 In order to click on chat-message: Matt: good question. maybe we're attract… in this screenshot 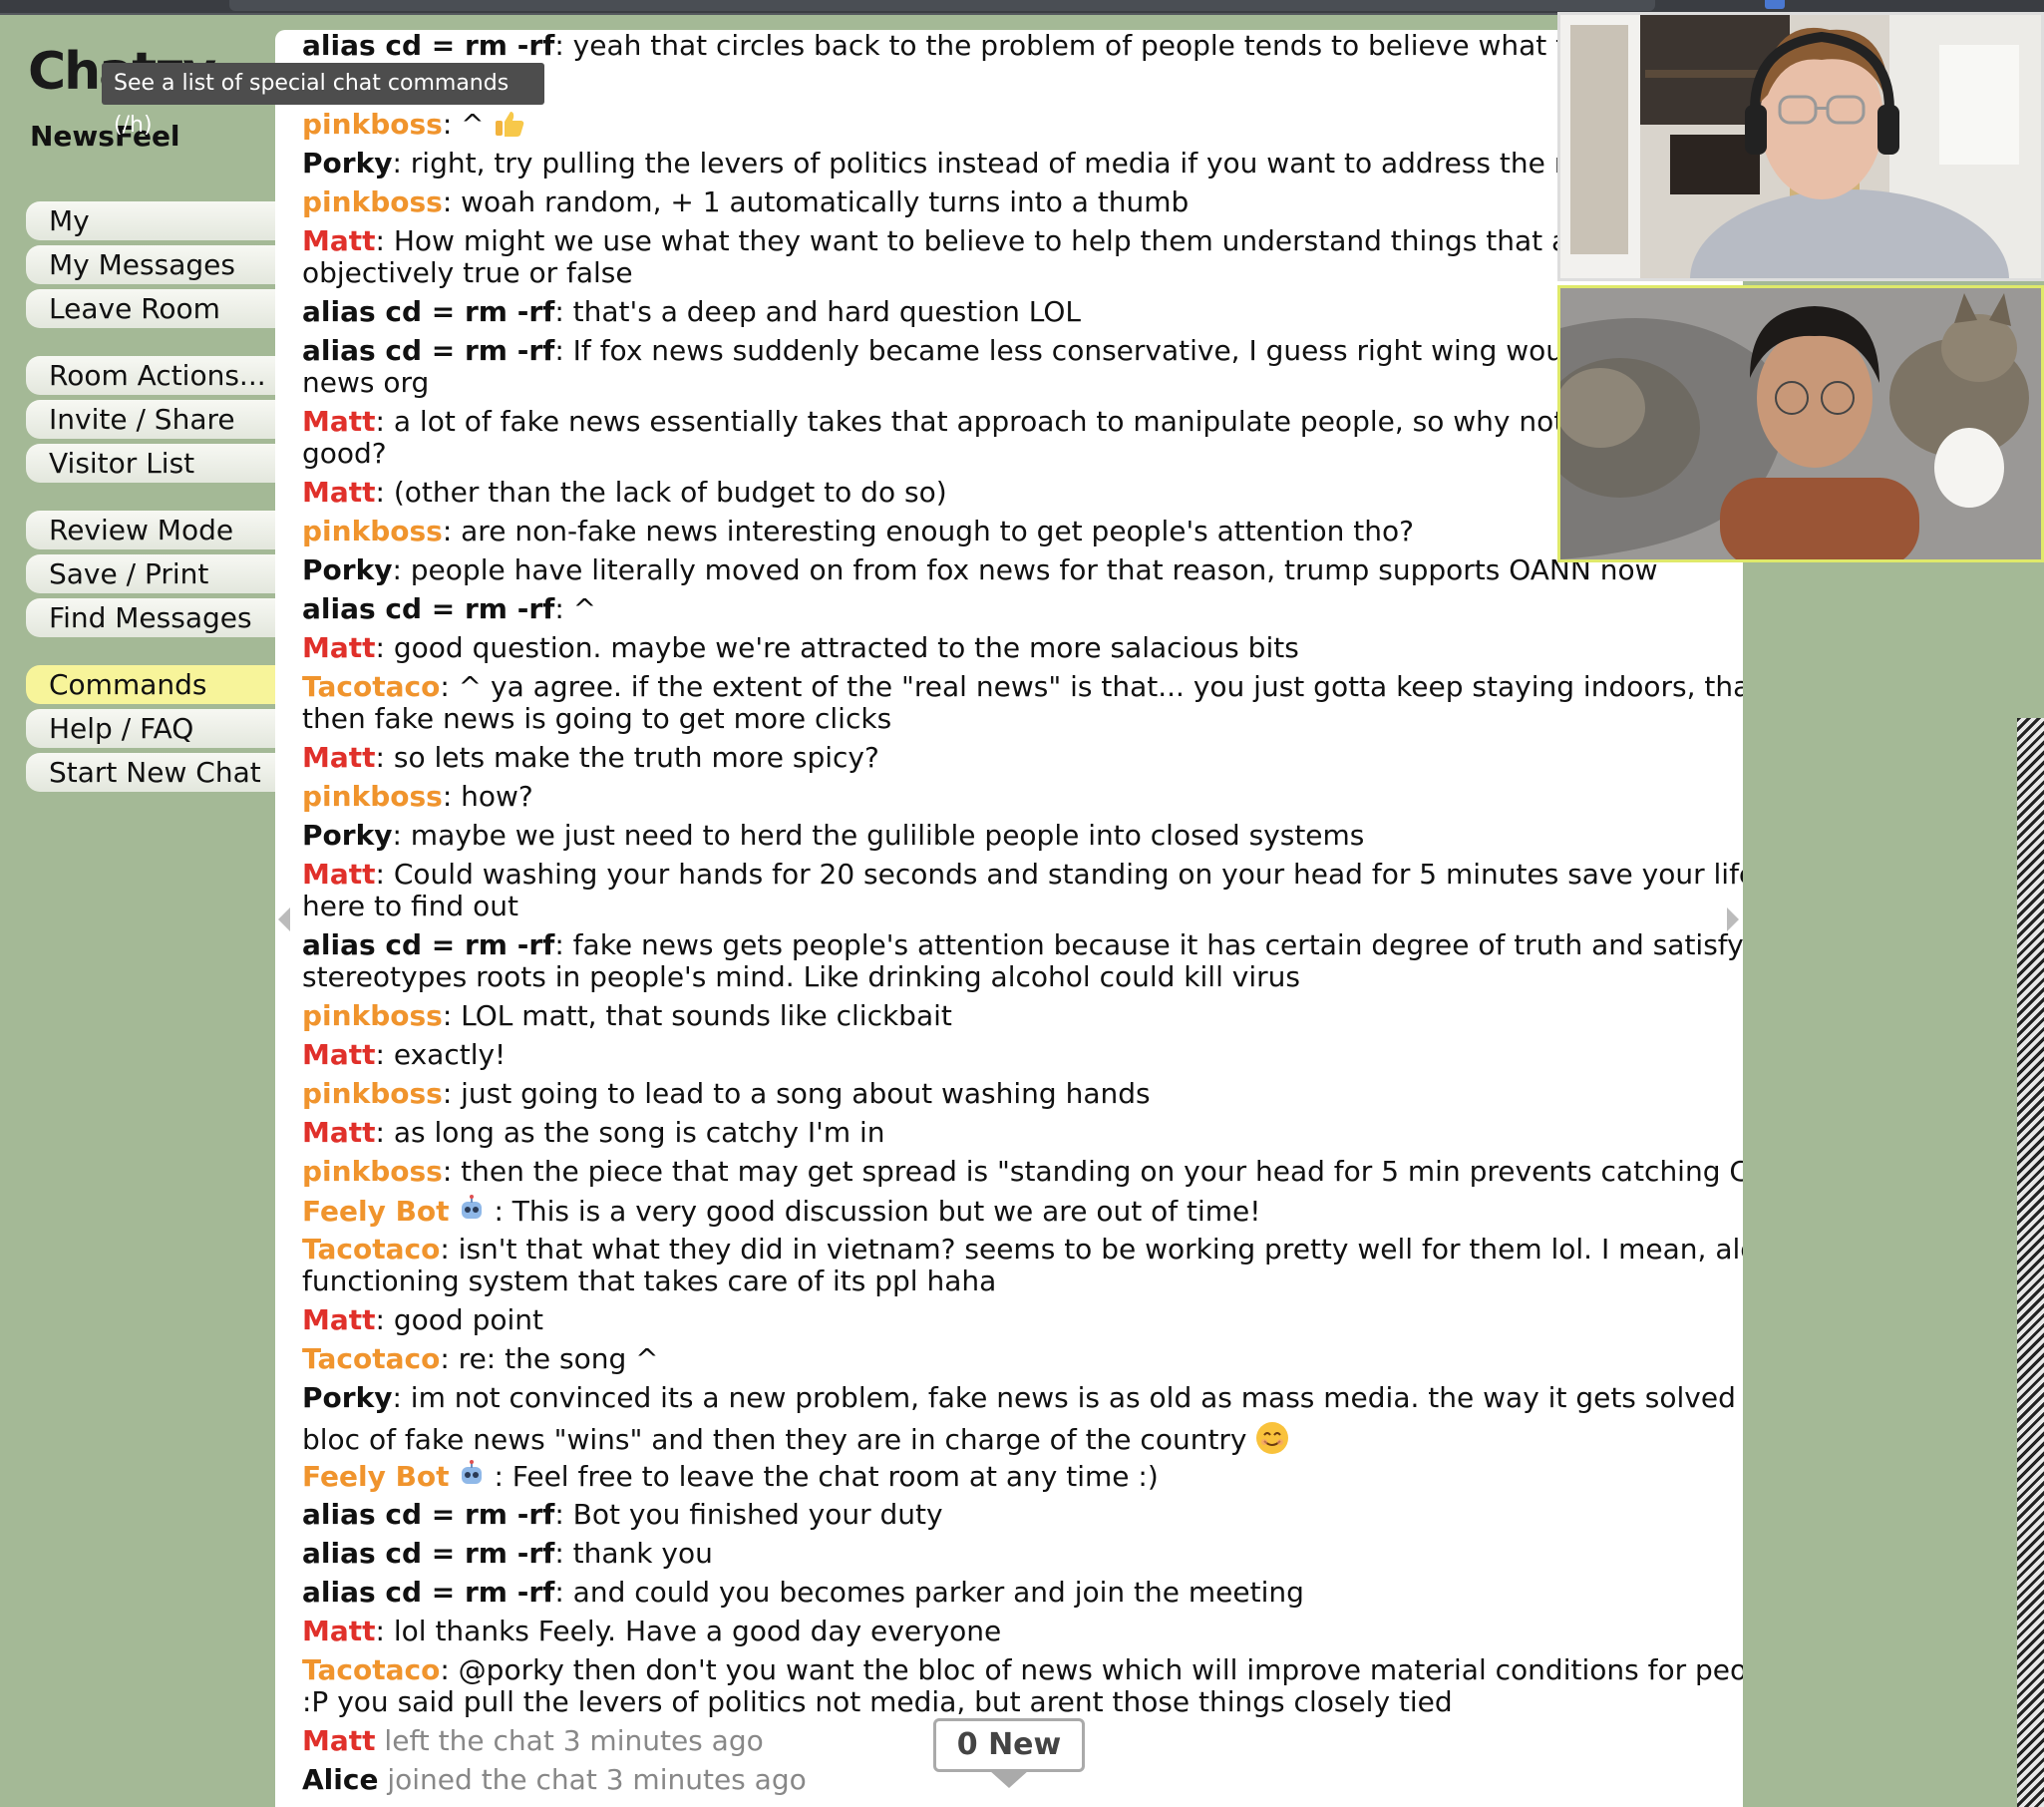, I will do `click(1010, 648)`.